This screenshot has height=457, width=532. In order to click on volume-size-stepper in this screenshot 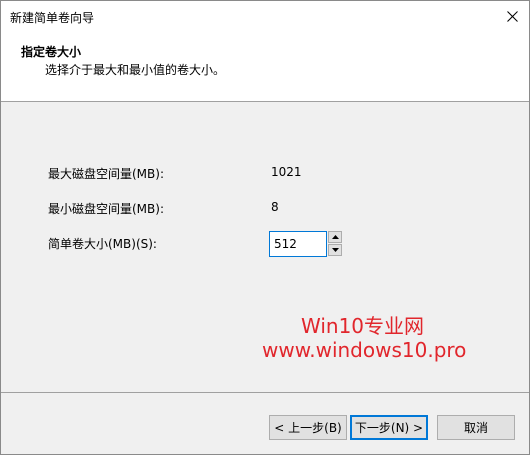, I will do `click(305, 244)`.